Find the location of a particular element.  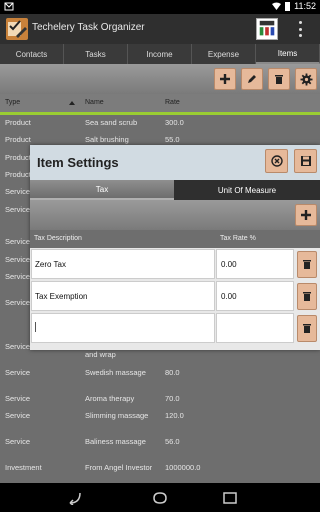

settings-button is located at coordinates (306, 79).